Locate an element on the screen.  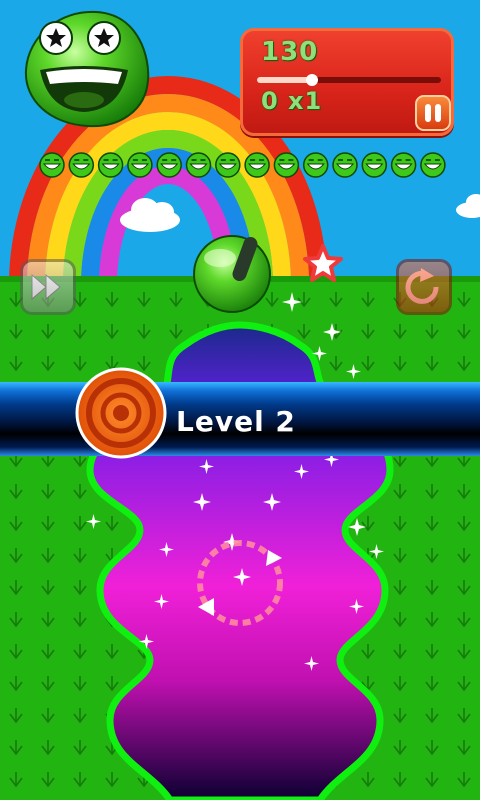
level-progress-bar is located at coordinates (349, 80).